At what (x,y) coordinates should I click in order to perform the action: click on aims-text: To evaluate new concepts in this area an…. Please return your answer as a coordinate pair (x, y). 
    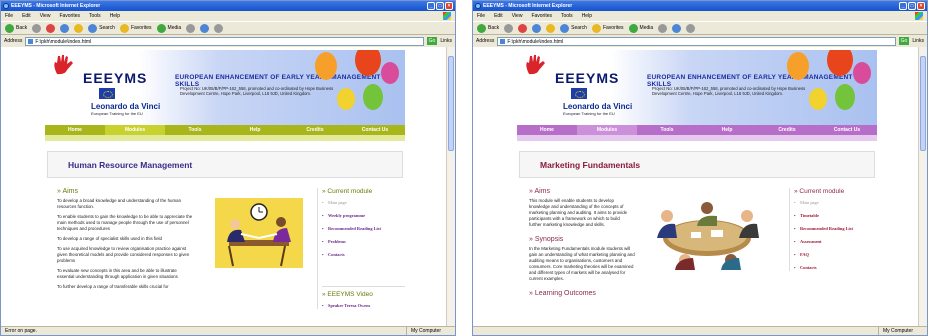
    Looking at the image, I should click on (117, 273).